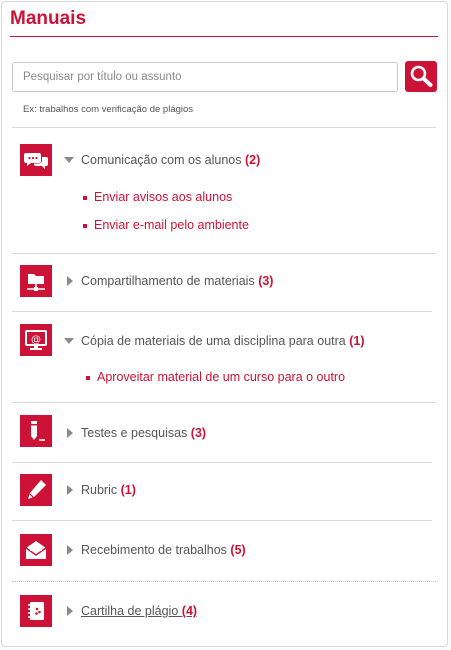 This screenshot has width=451, height=650. I want to click on section-label: Compartilhamento de materiais, so click(168, 281).